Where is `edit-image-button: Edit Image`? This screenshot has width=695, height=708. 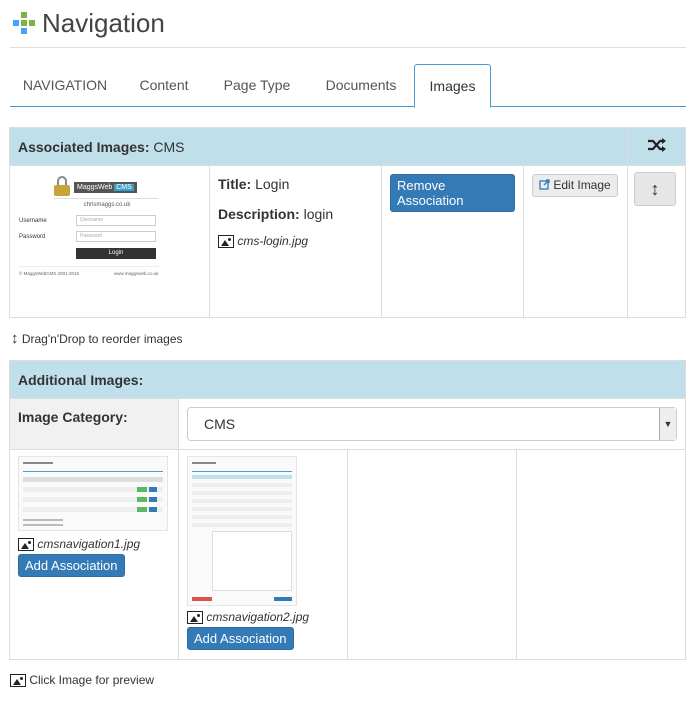
edit-image-button: Edit Image is located at coordinates (575, 185).